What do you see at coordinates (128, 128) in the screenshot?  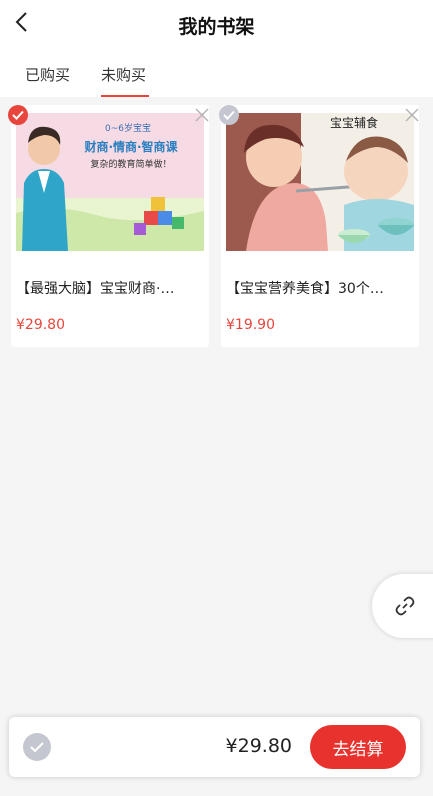 I see `cover-top-text: 0~6岁宝宝` at bounding box center [128, 128].